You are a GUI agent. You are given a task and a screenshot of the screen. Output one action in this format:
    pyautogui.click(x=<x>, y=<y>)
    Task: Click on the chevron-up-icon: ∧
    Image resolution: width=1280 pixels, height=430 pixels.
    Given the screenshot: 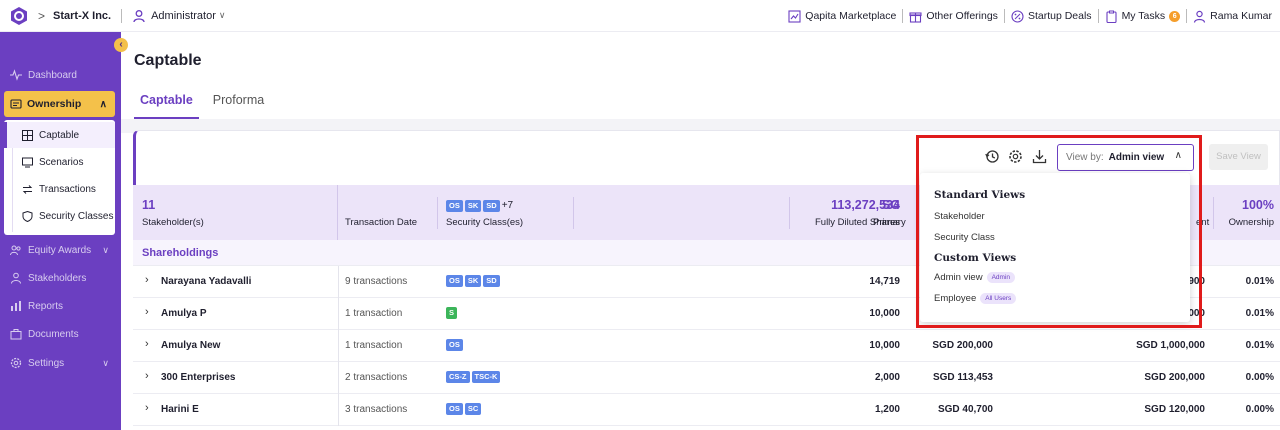 What is the action you would take?
    pyautogui.click(x=103, y=104)
    